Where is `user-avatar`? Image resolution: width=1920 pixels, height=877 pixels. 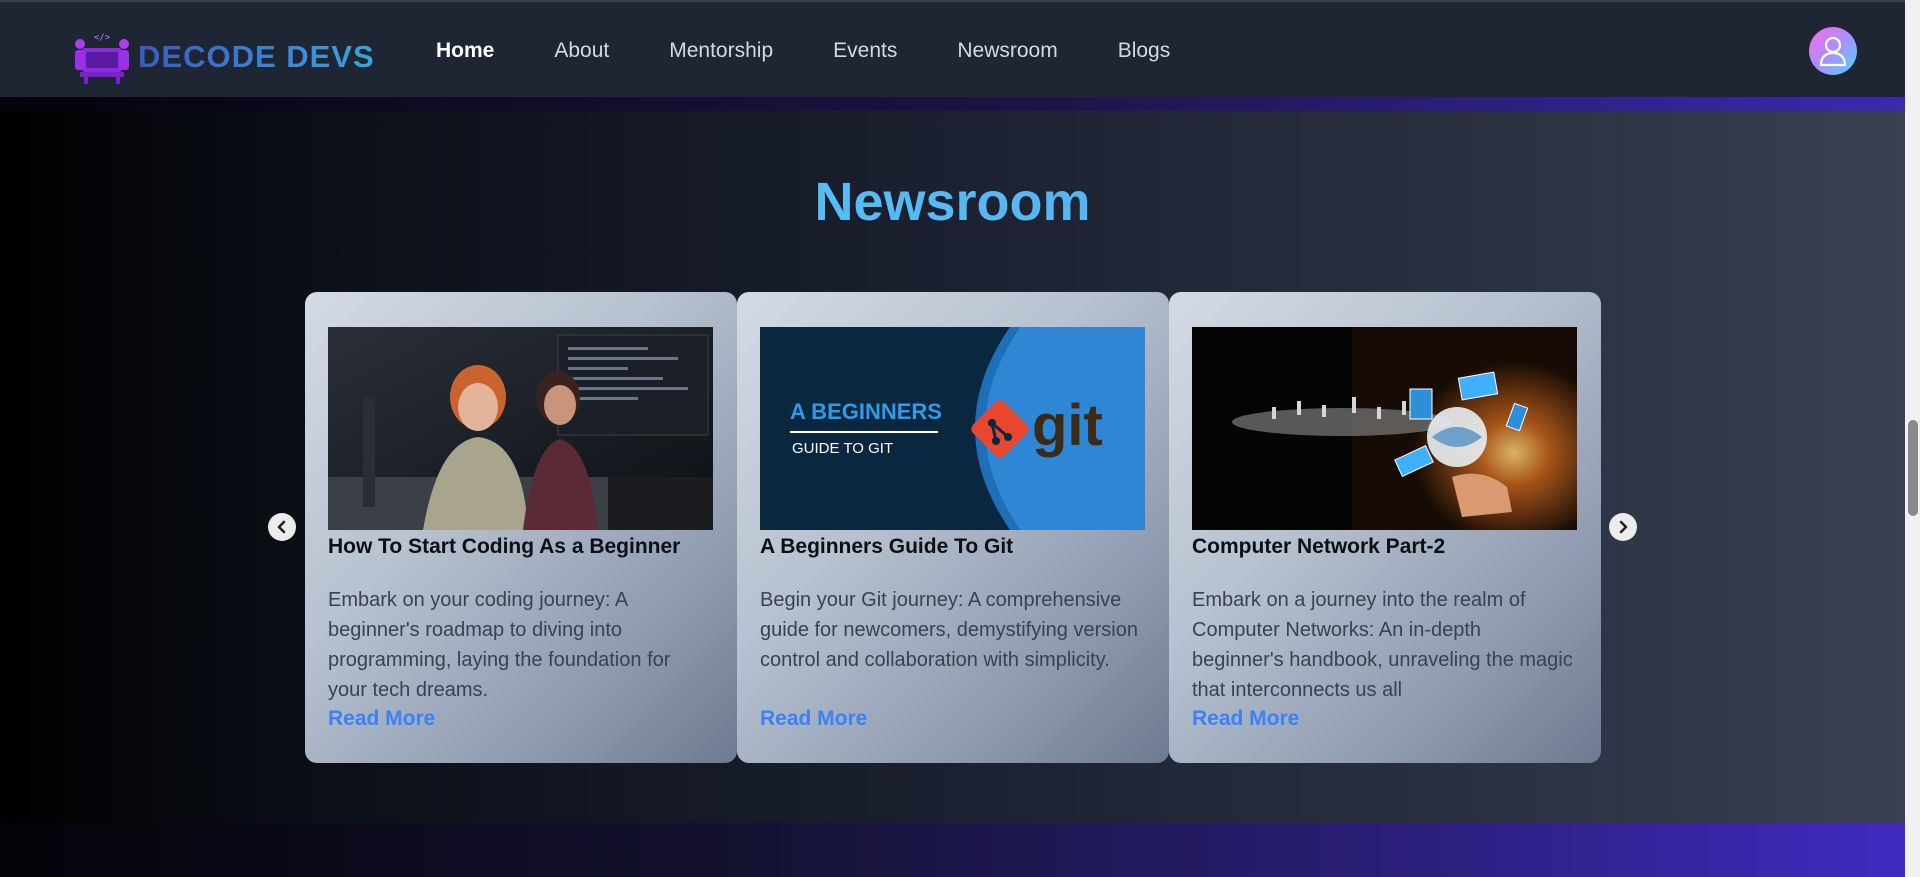
user-avatar is located at coordinates (1833, 51).